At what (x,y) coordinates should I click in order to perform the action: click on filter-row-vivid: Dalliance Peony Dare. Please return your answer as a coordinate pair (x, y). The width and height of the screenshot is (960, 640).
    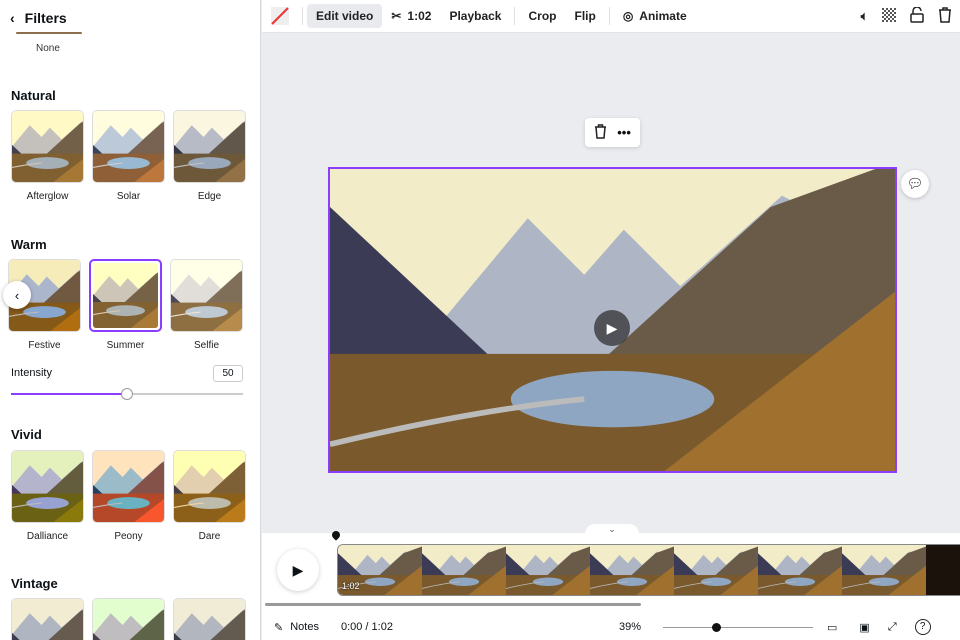
    Looking at the image, I should click on (128, 496).